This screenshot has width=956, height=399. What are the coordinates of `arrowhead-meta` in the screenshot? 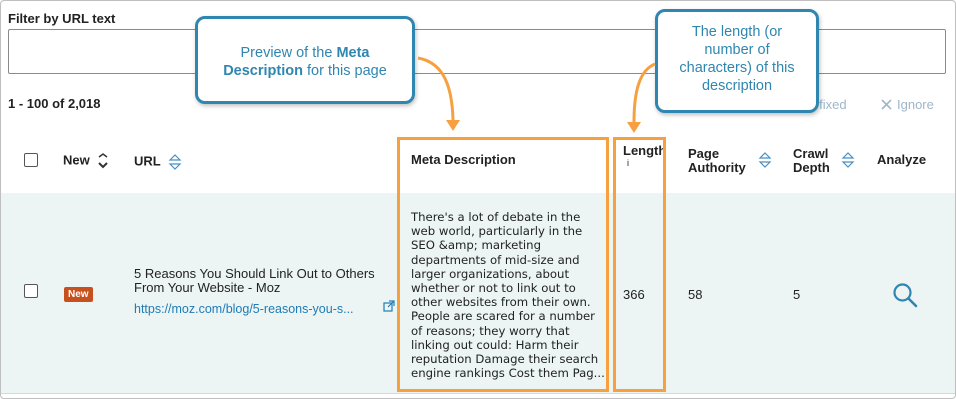 It's located at (453, 125).